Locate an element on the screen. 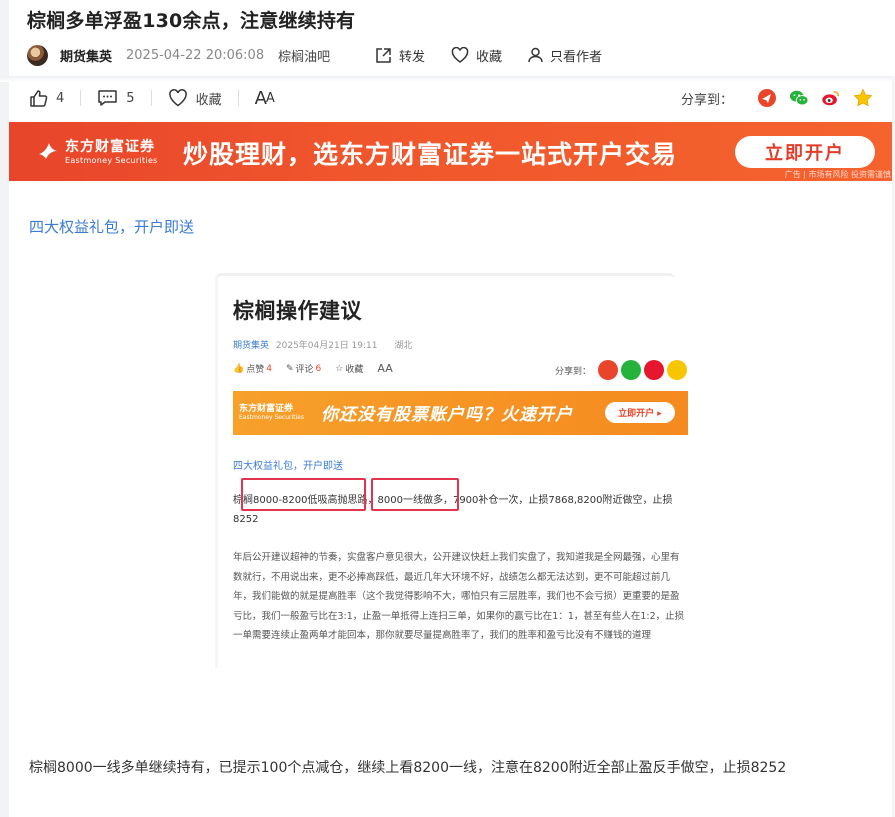 The width and height of the screenshot is (895, 817). ad-brand-en: Eastmoney Securities is located at coordinates (111, 160).